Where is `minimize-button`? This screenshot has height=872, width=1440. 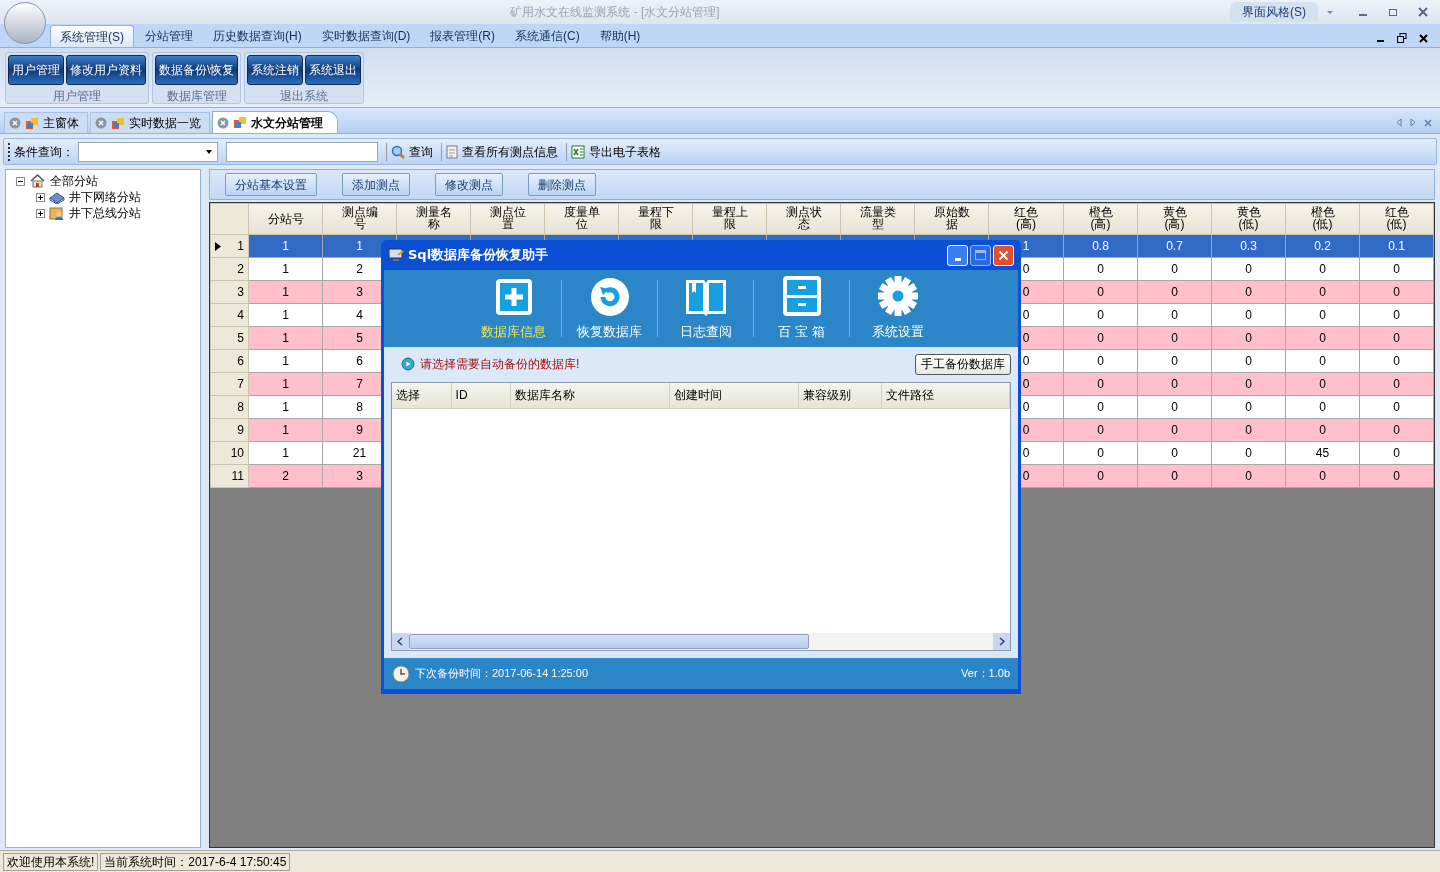 minimize-button is located at coordinates (957, 255).